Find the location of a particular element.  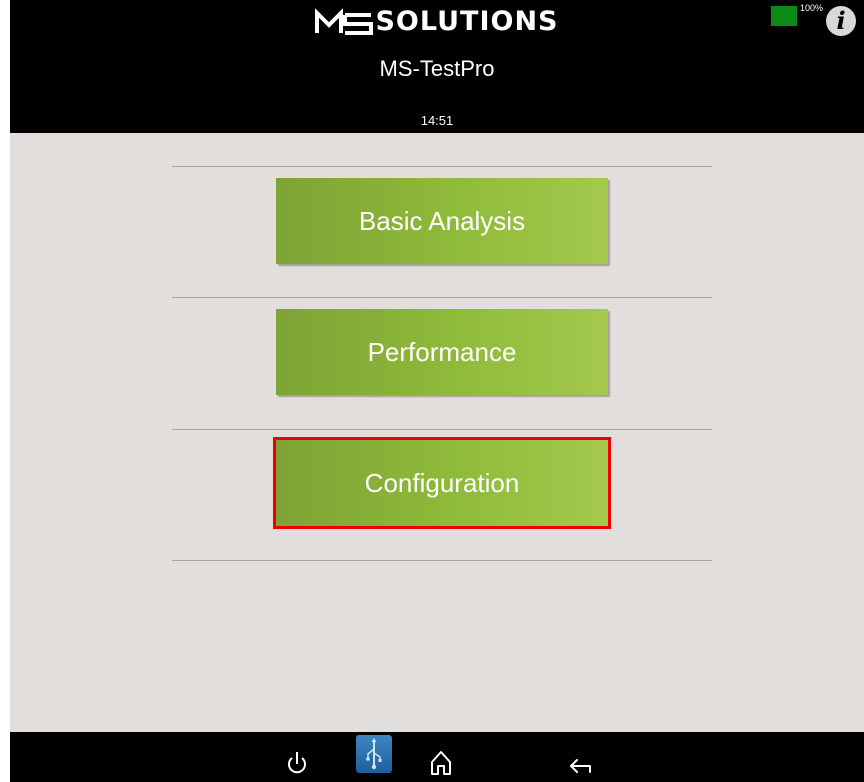

window-edge is located at coordinates (5, 391).